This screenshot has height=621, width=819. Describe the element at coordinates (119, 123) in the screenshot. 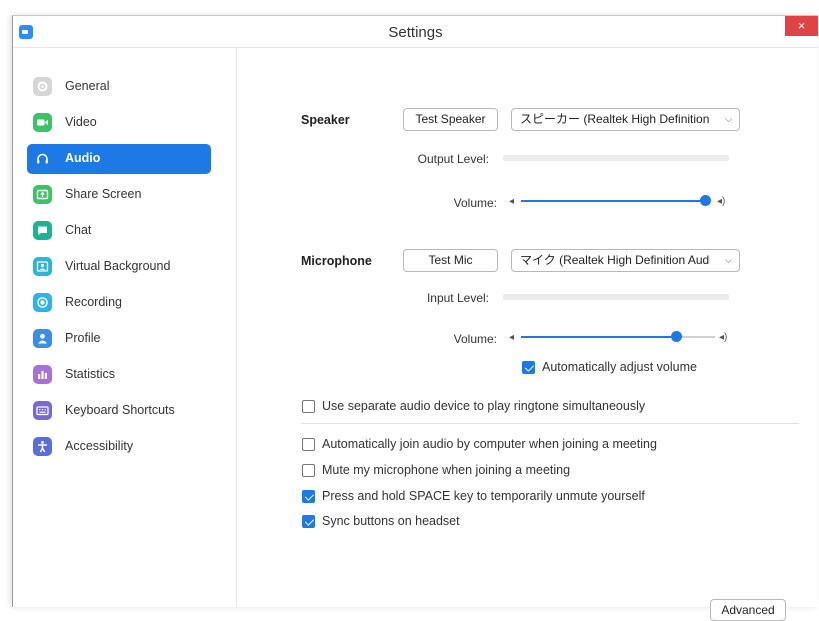

I see `sidebar-item-video: Video` at that location.